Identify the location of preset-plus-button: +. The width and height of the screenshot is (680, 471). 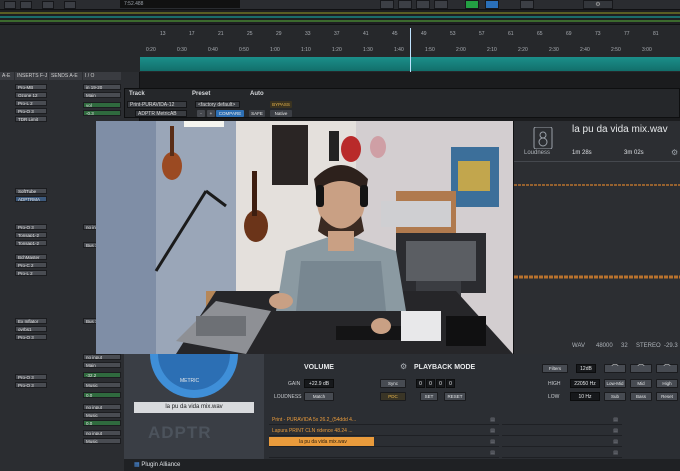
(211, 113).